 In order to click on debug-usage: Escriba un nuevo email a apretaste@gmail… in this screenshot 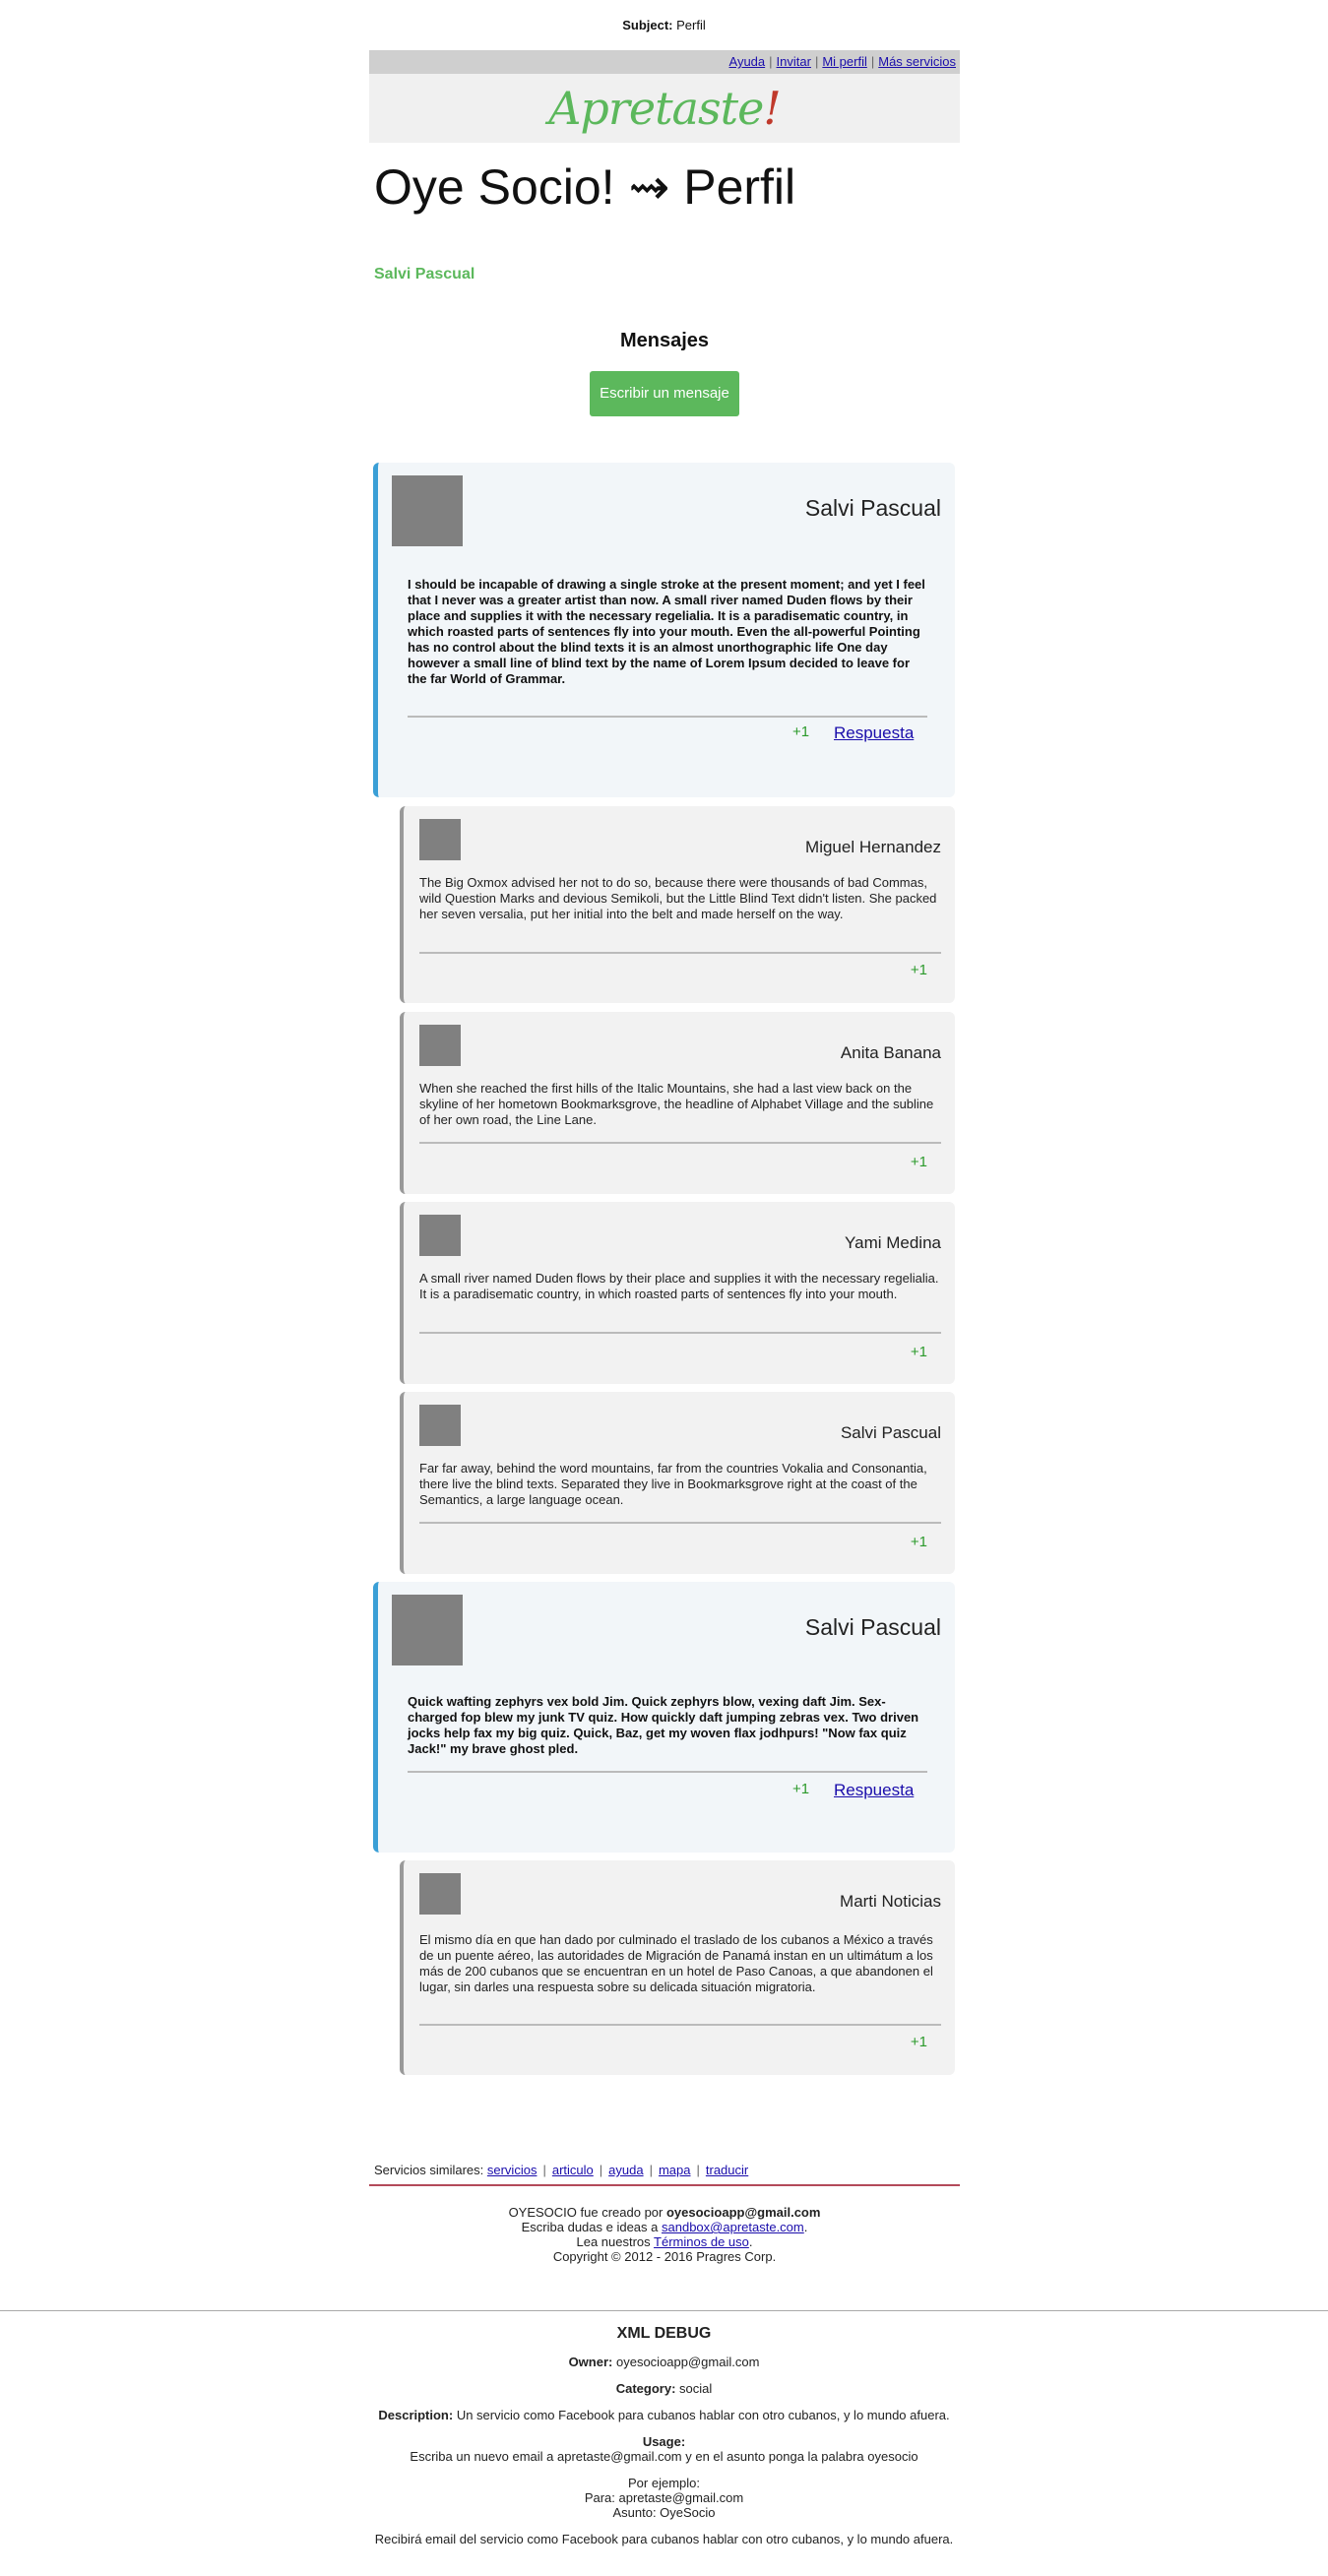, I will do `click(664, 2457)`.